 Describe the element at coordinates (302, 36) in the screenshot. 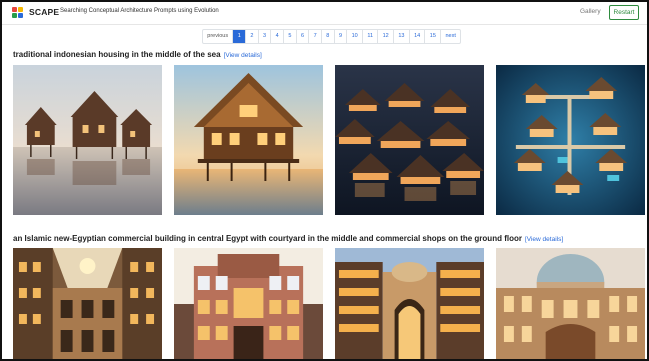

I see `page-6: 6` at that location.